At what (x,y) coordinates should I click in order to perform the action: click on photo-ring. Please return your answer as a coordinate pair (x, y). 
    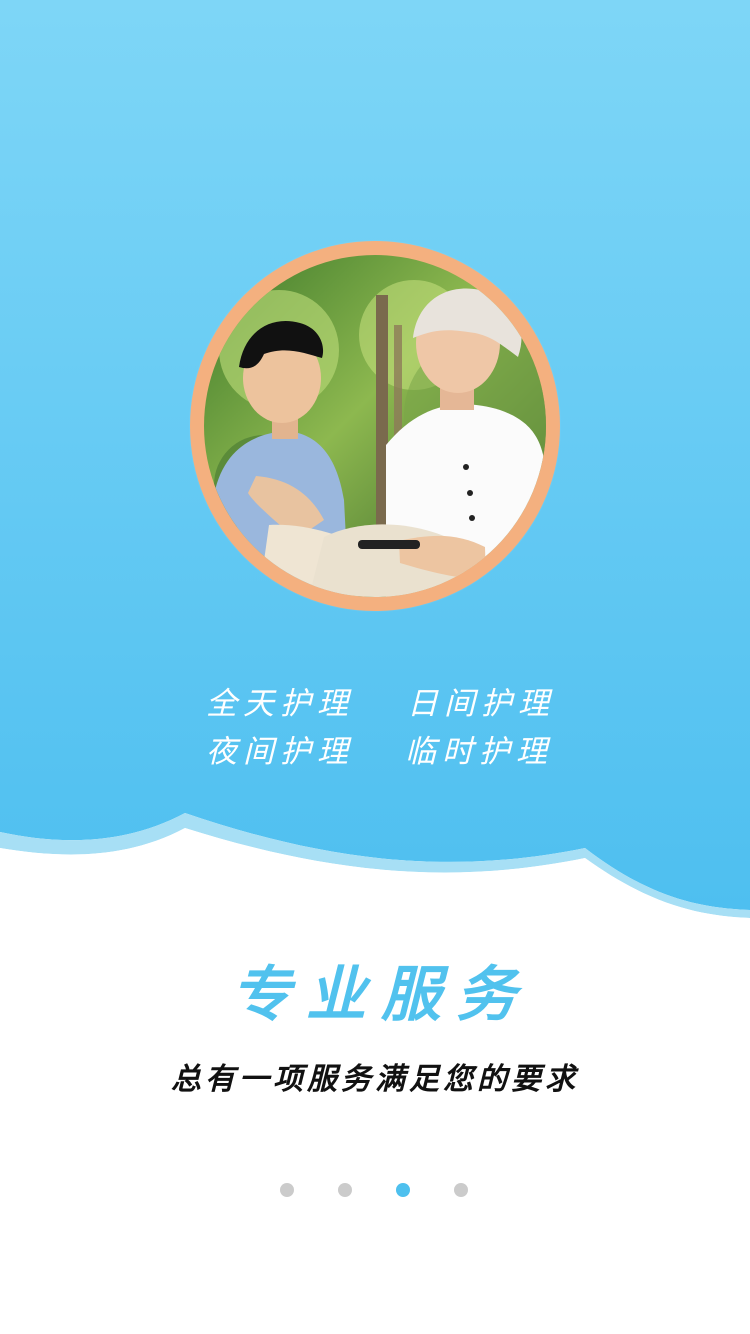
    Looking at the image, I should click on (375, 426).